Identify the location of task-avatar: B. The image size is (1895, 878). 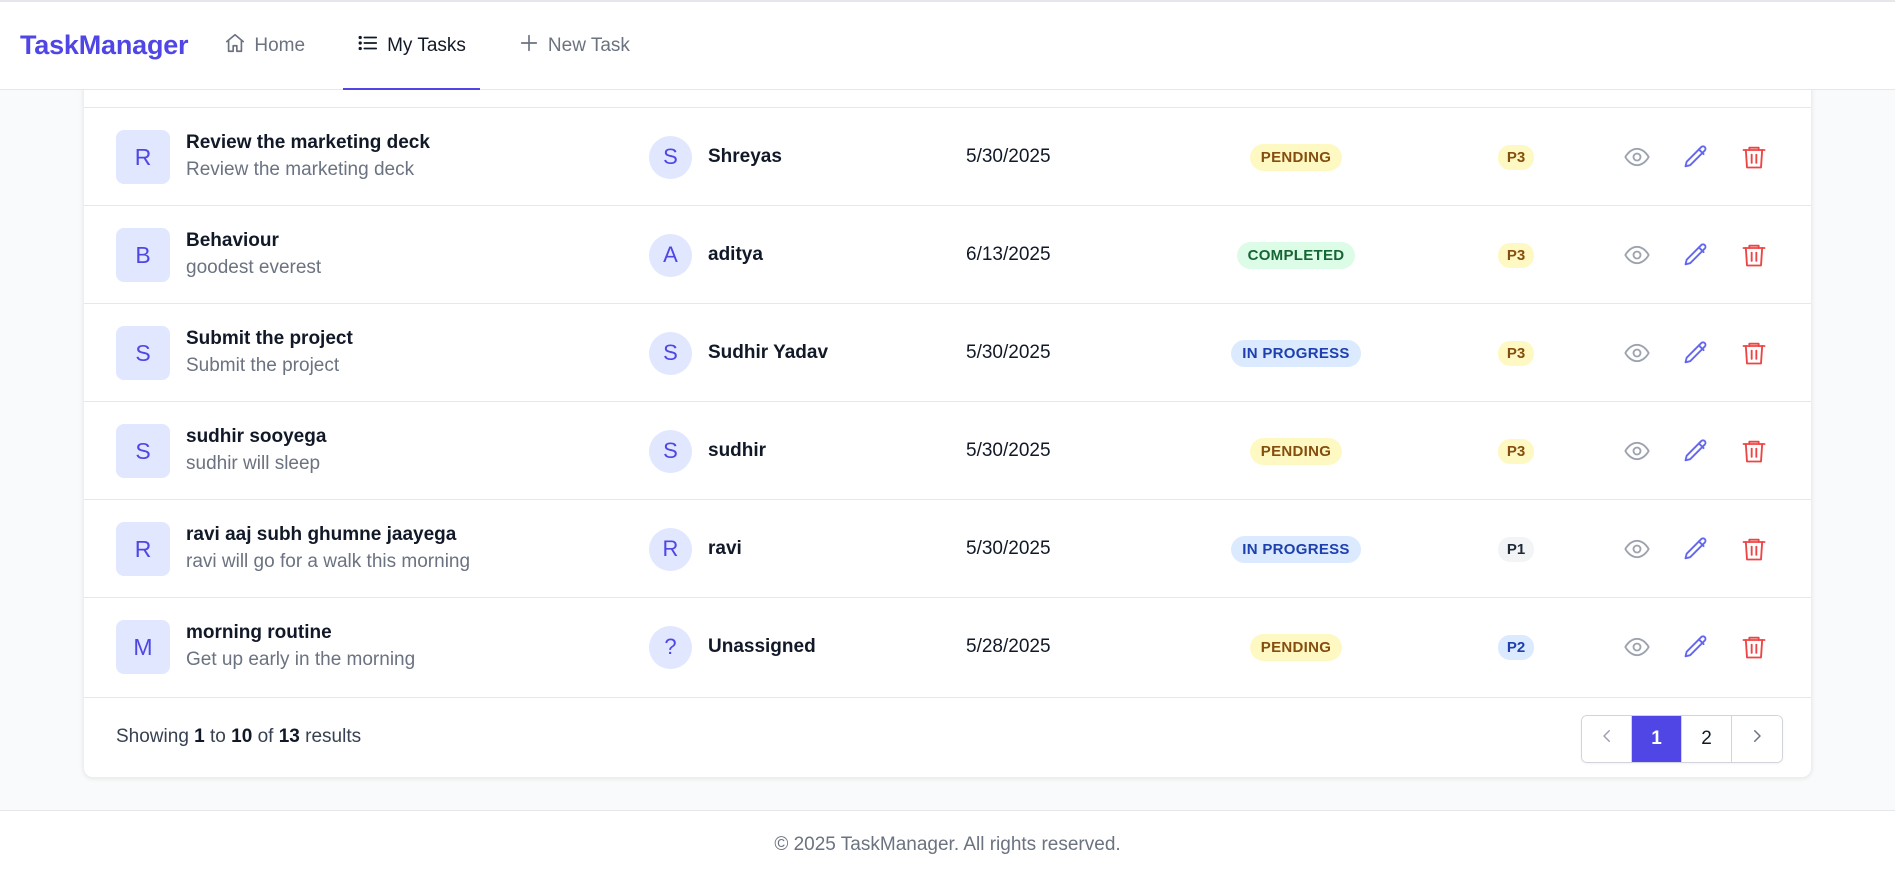
(143, 255).